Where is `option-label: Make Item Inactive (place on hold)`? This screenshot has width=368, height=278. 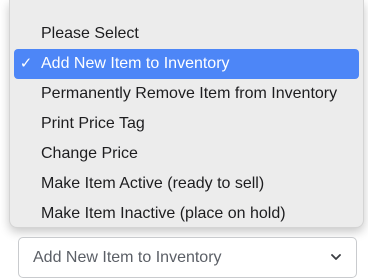
option-label: Make Item Inactive (place on hold) is located at coordinates (163, 213).